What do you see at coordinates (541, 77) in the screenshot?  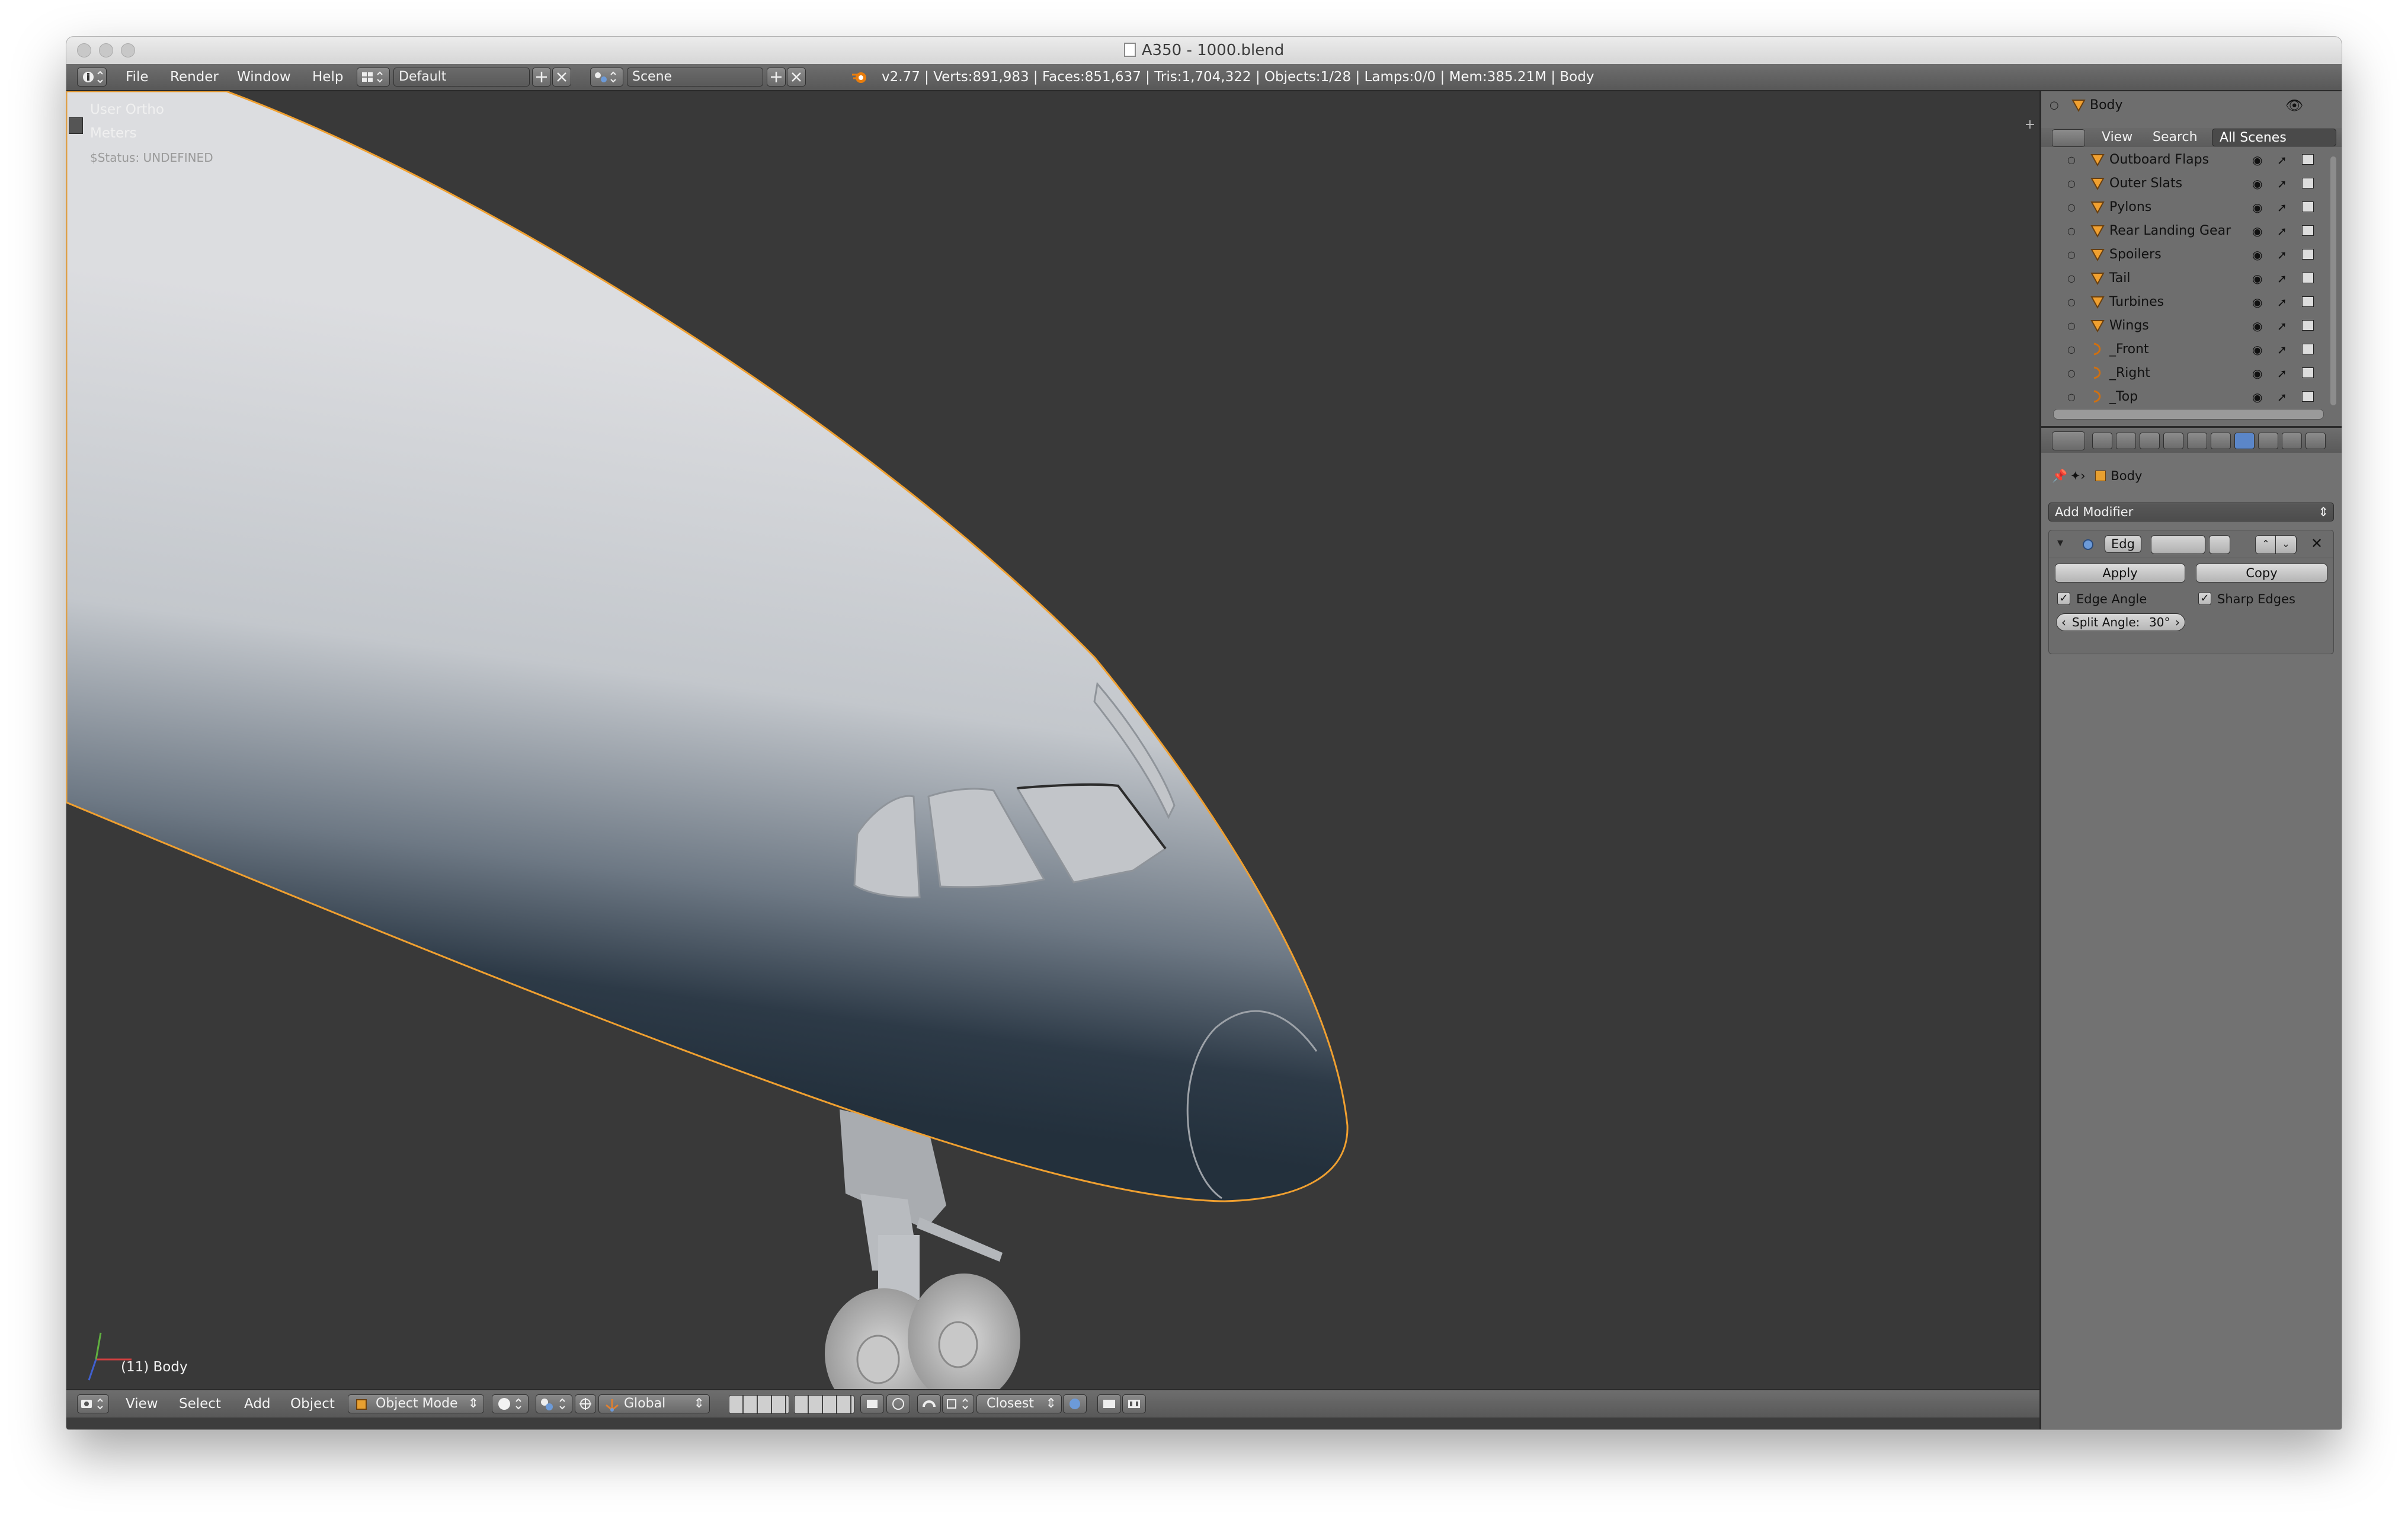 I see `add-screen-icon` at bounding box center [541, 77].